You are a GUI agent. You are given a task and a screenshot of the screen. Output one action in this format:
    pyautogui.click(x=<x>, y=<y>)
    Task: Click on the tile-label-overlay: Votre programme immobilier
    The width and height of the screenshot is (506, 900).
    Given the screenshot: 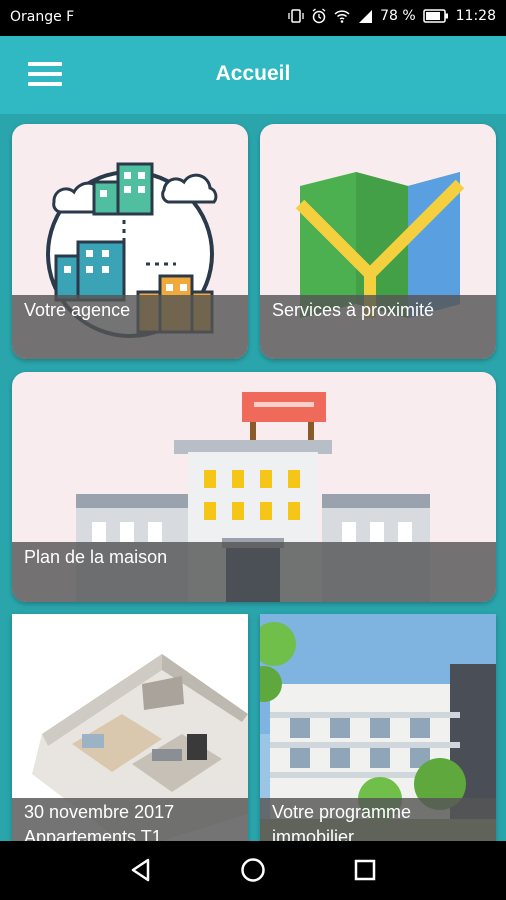 What is the action you would take?
    pyautogui.click(x=378, y=819)
    